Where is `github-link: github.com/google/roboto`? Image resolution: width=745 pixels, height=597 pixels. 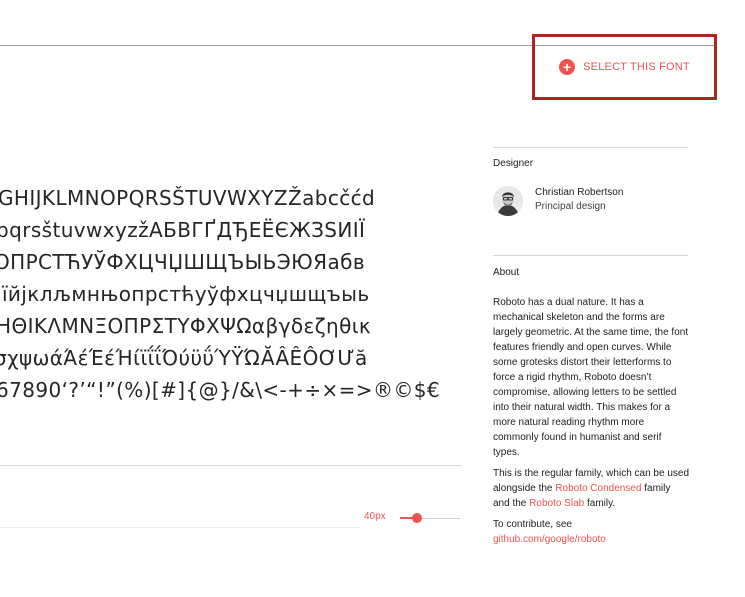 github-link: github.com/google/roboto is located at coordinates (549, 539).